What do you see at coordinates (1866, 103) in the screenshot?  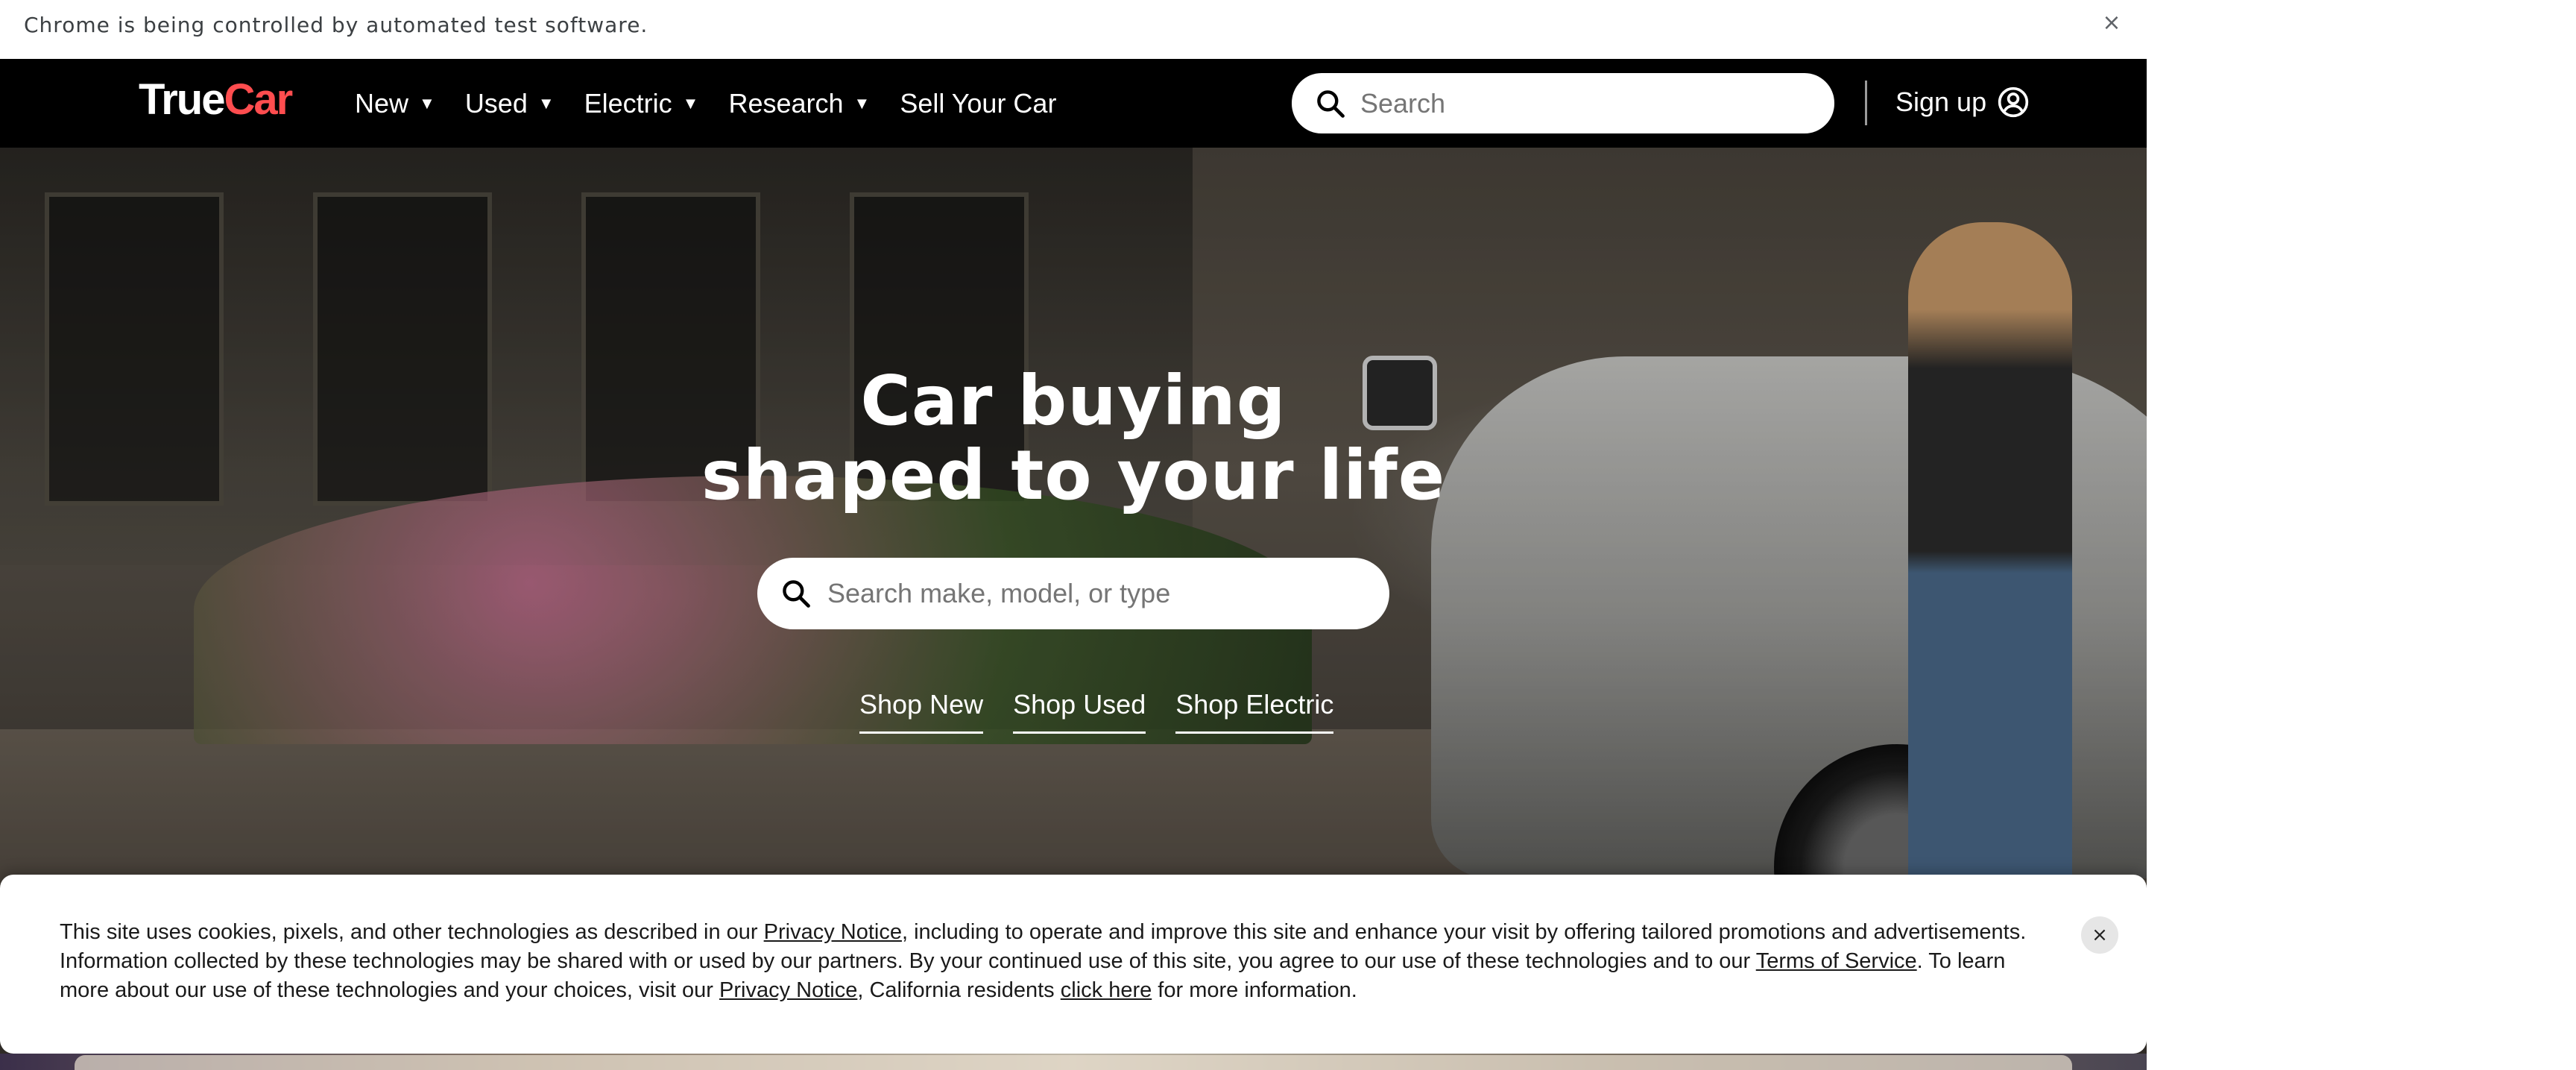 I see `header-divider` at bounding box center [1866, 103].